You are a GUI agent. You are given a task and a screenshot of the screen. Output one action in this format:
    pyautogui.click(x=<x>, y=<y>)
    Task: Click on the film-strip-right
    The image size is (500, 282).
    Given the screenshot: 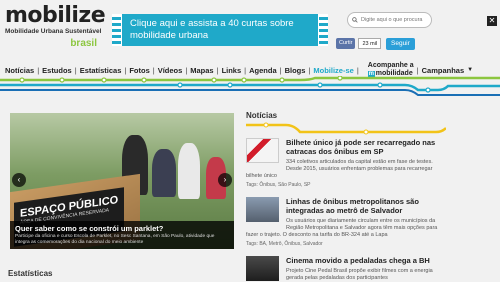 What is the action you would take?
    pyautogui.click(x=323, y=30)
    